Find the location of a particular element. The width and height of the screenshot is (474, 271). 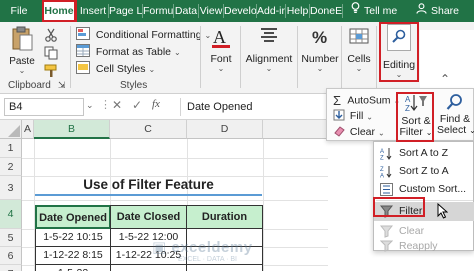

lightbulb-icon is located at coordinates (355, 11).